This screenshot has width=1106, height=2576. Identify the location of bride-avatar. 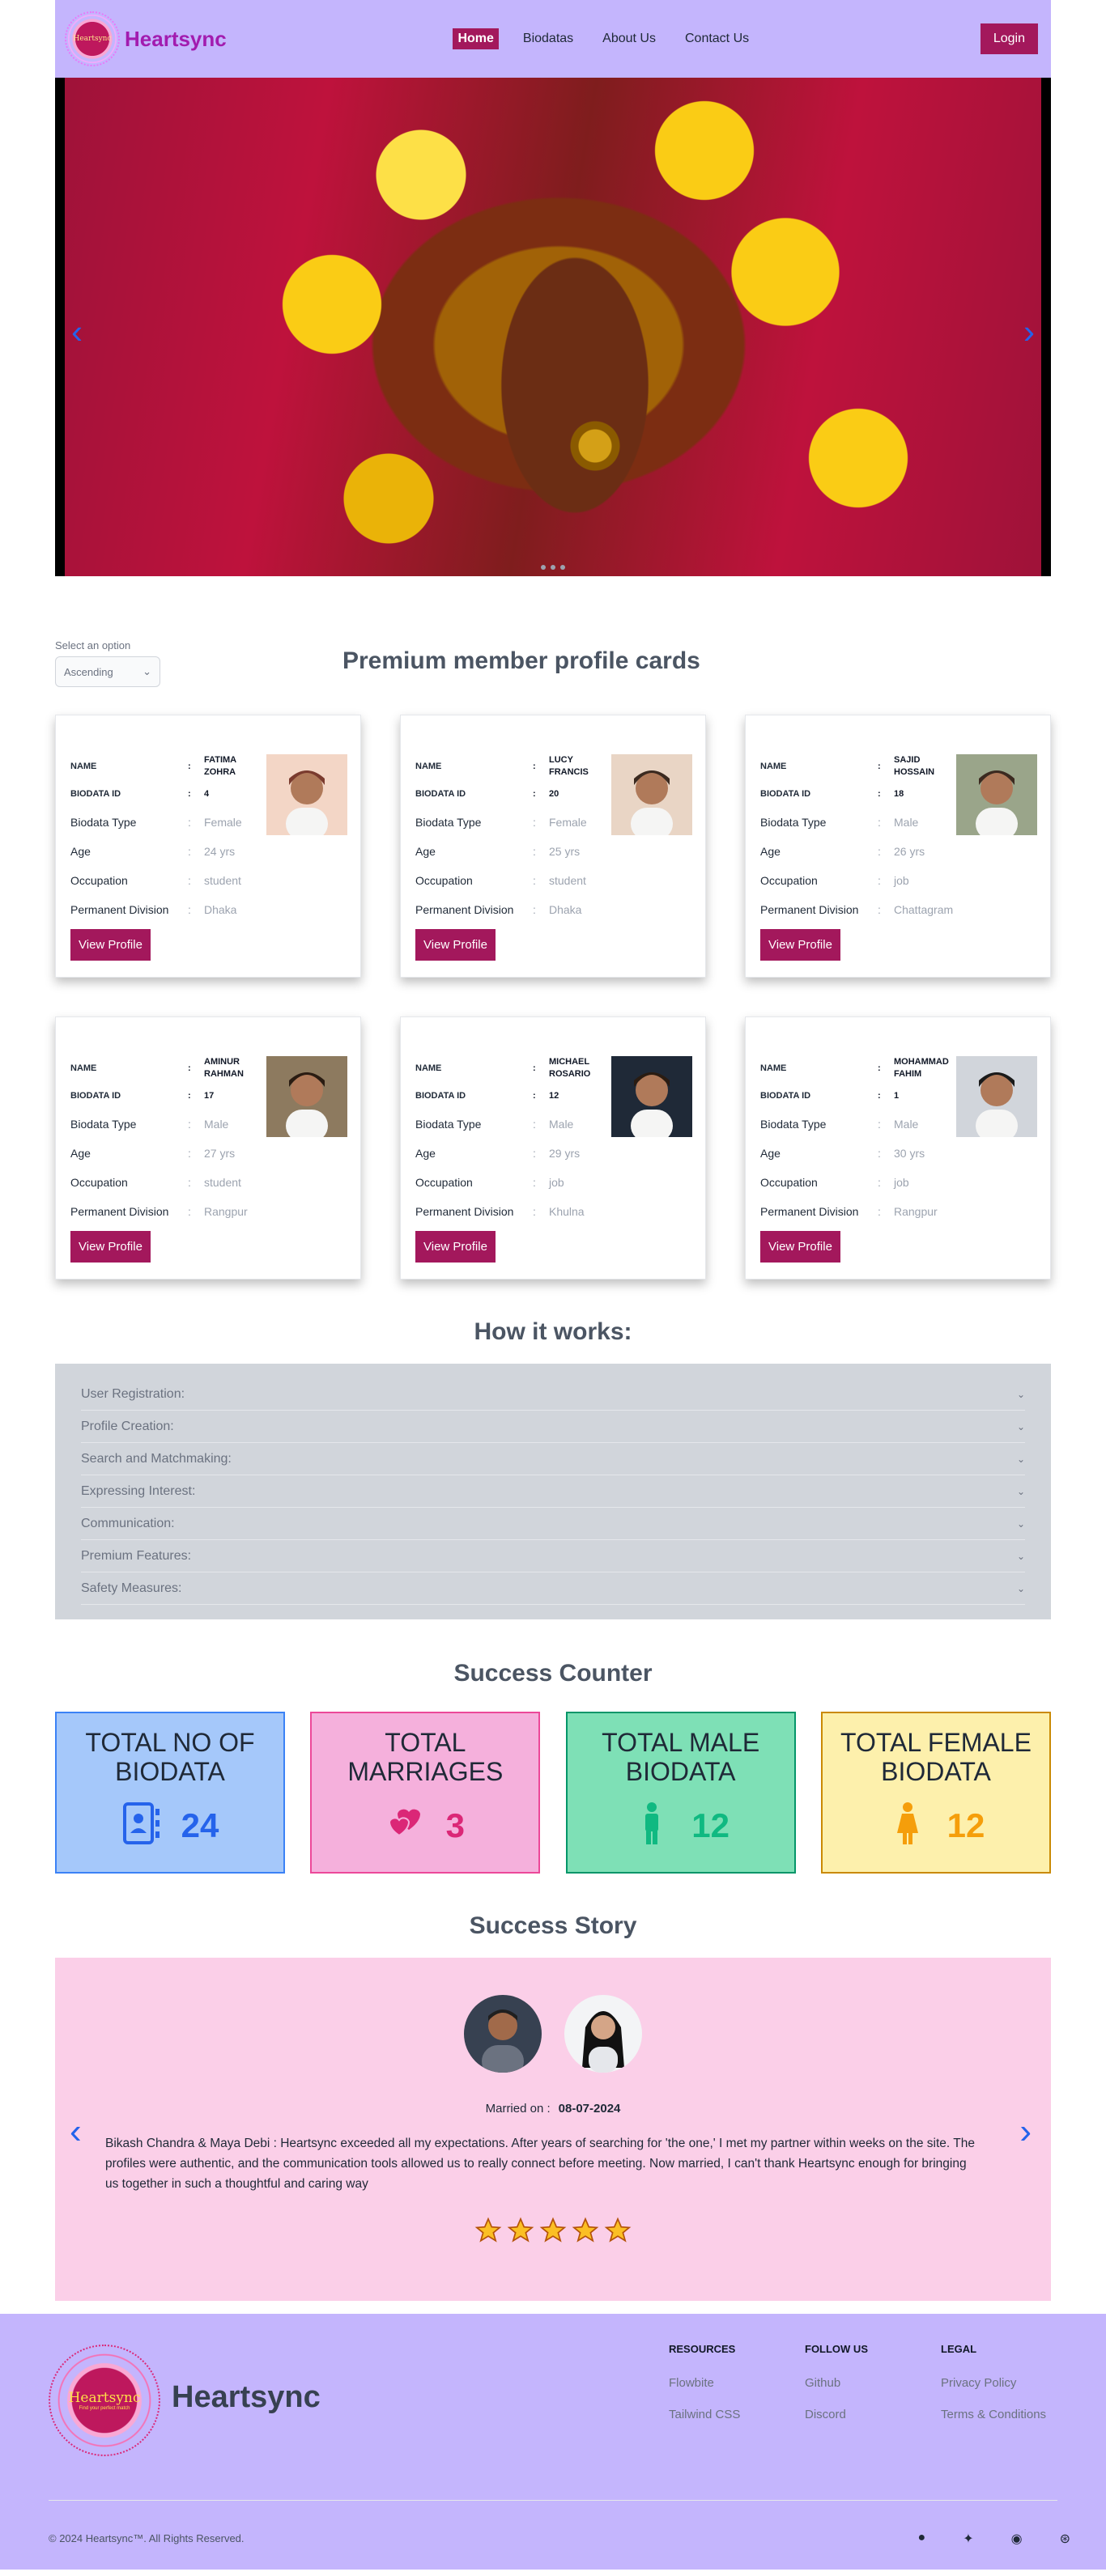
(603, 2034).